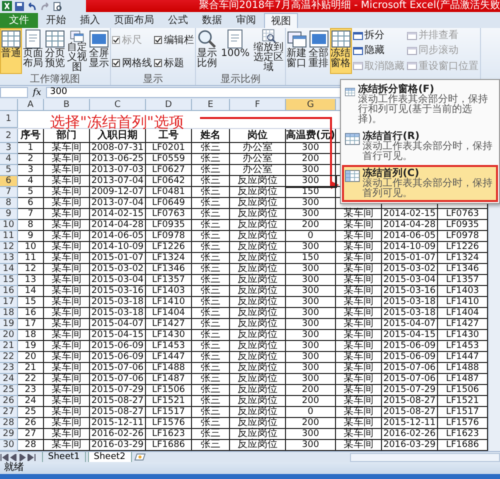 This screenshot has height=479, width=500. I want to click on cell-text: LF1427, so click(463, 324).